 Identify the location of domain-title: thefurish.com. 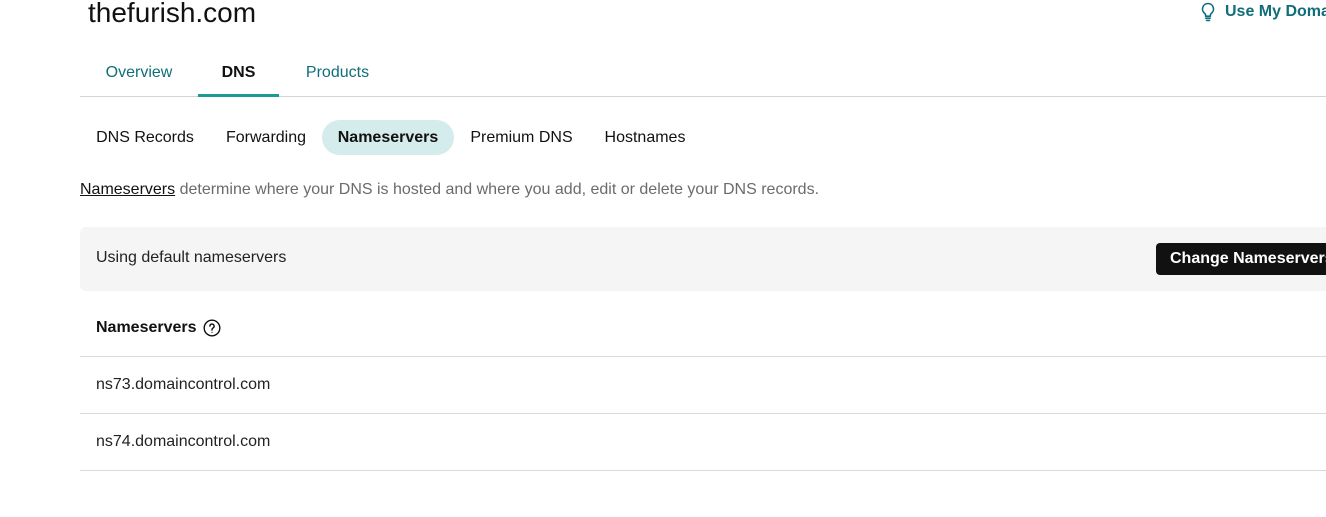
(172, 14).